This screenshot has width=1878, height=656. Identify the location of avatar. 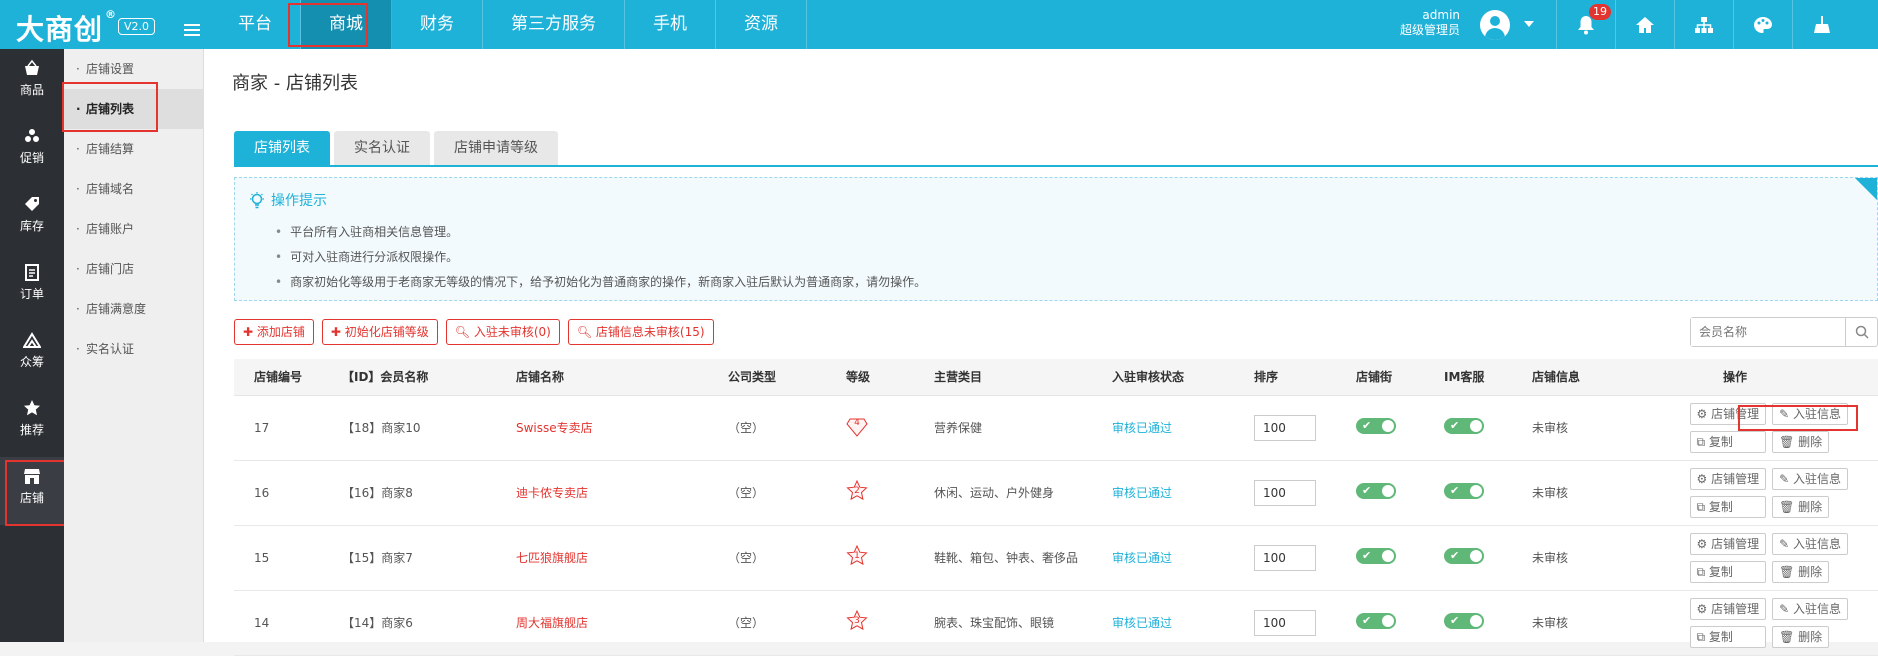
(1495, 25).